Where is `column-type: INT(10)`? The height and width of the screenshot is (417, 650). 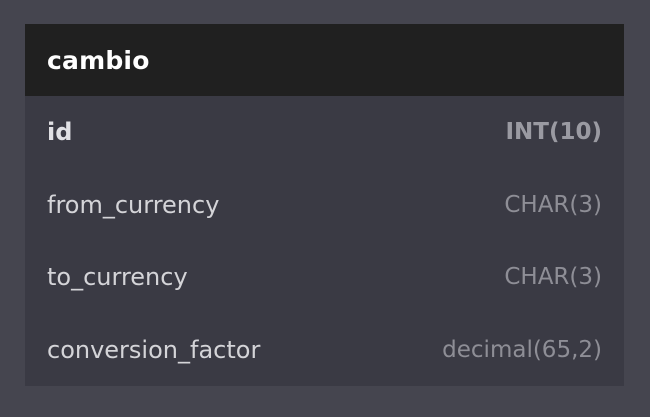 column-type: INT(10) is located at coordinates (553, 132).